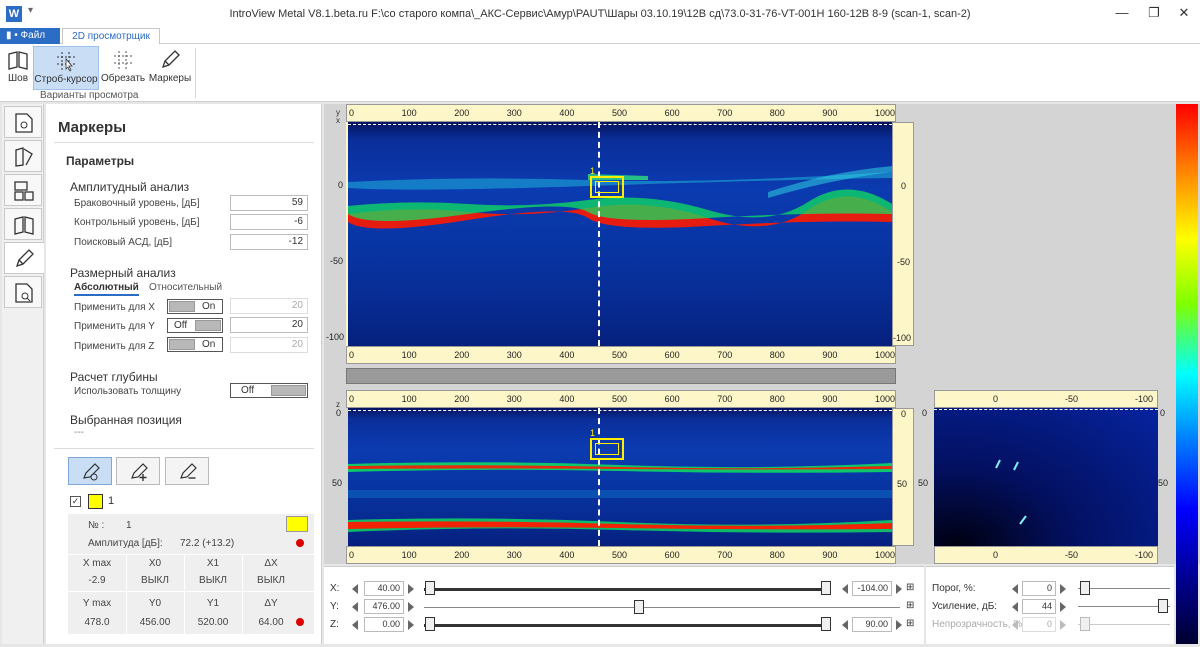 Image resolution: width=1200 pixels, height=647 pixels. What do you see at coordinates (1122, 13) in the screenshot?
I see `minimize-button: —` at bounding box center [1122, 13].